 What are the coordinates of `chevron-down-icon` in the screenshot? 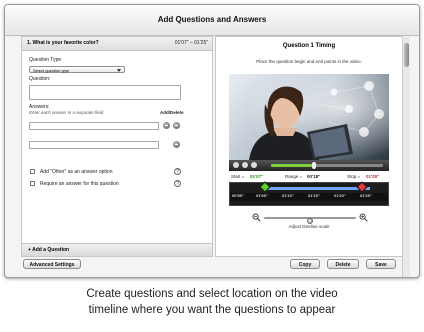 It's located at (119, 70).